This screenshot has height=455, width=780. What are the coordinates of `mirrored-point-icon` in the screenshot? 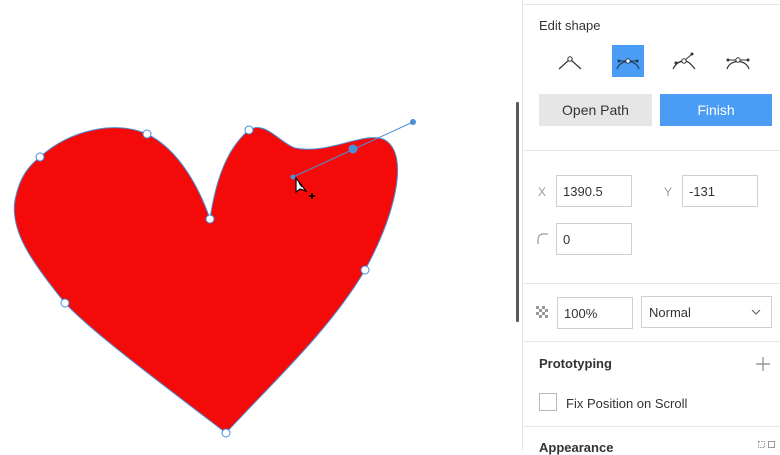 It's located at (628, 64).